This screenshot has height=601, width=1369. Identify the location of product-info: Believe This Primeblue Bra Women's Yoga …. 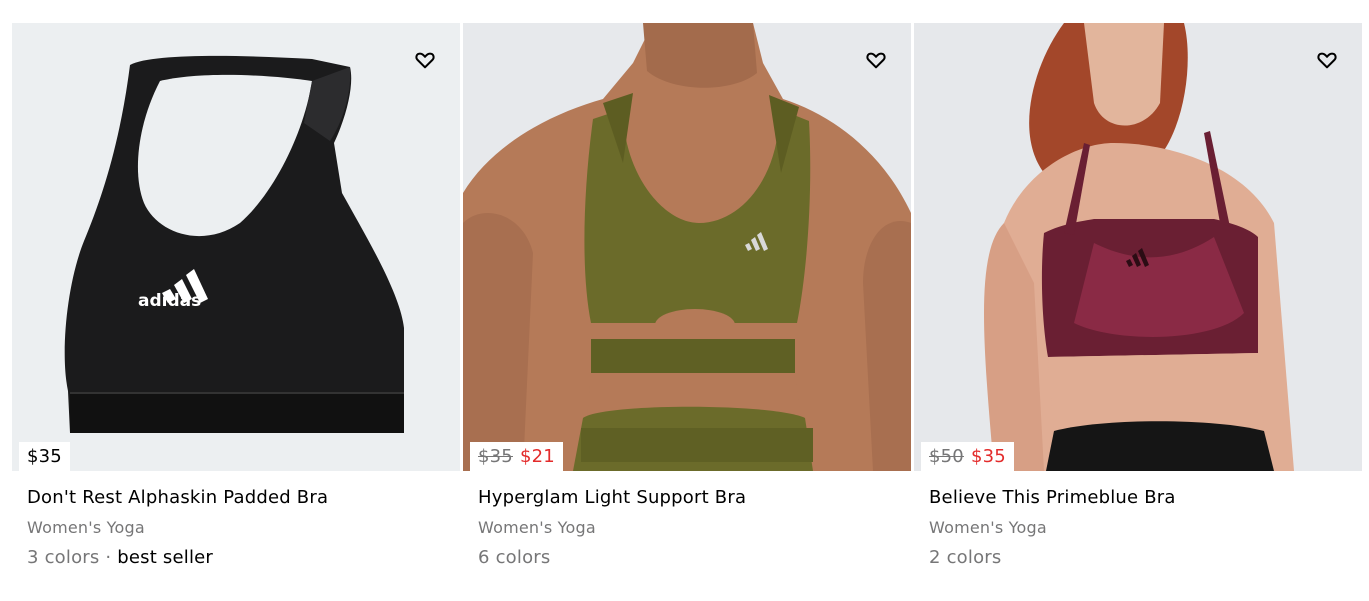
(1140, 528).